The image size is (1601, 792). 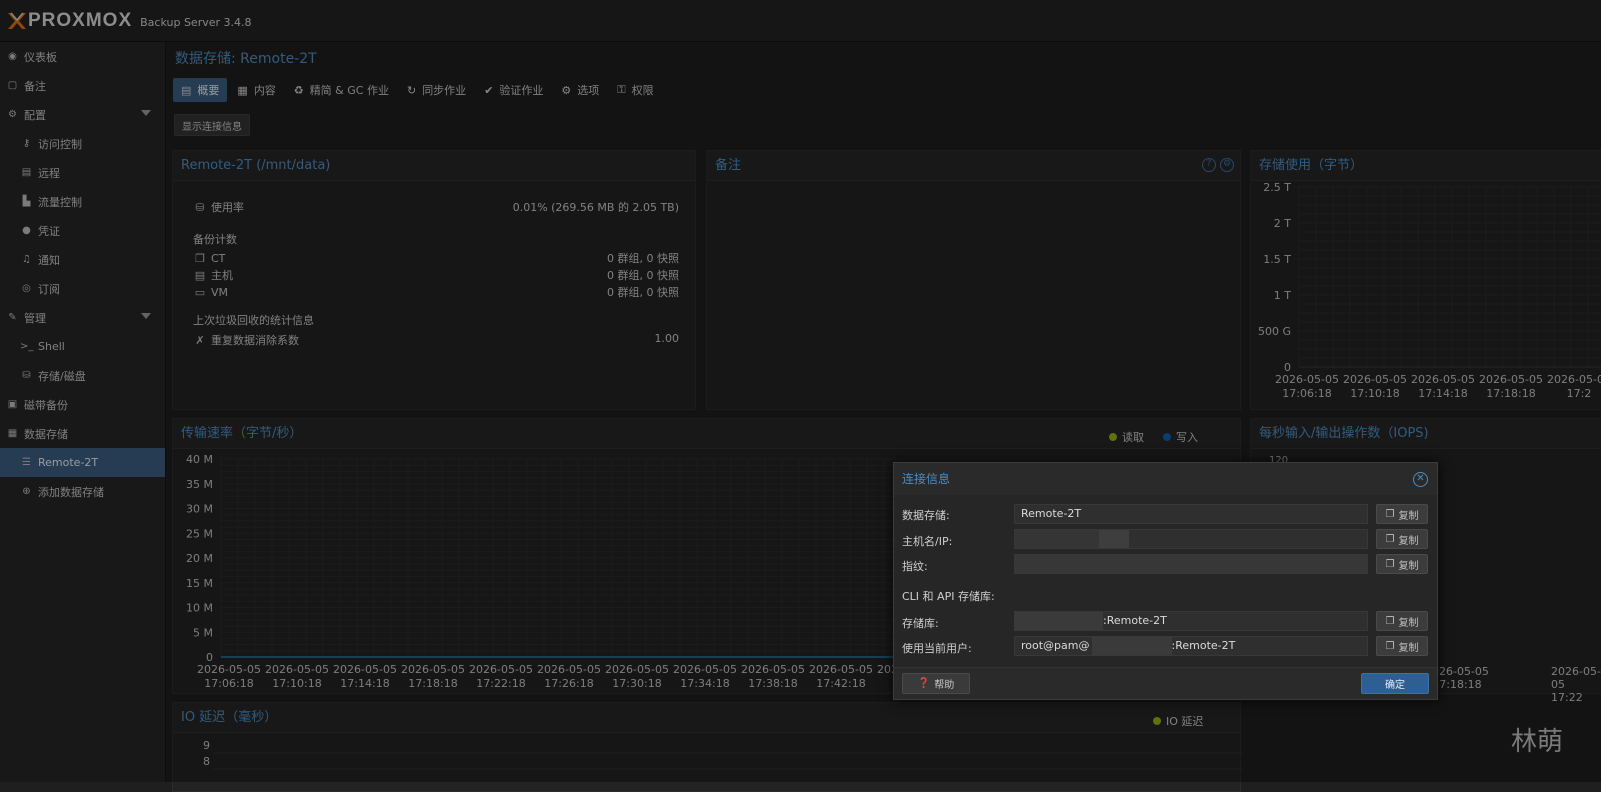 I want to click on help-button: ❓ 帮助, so click(x=936, y=683).